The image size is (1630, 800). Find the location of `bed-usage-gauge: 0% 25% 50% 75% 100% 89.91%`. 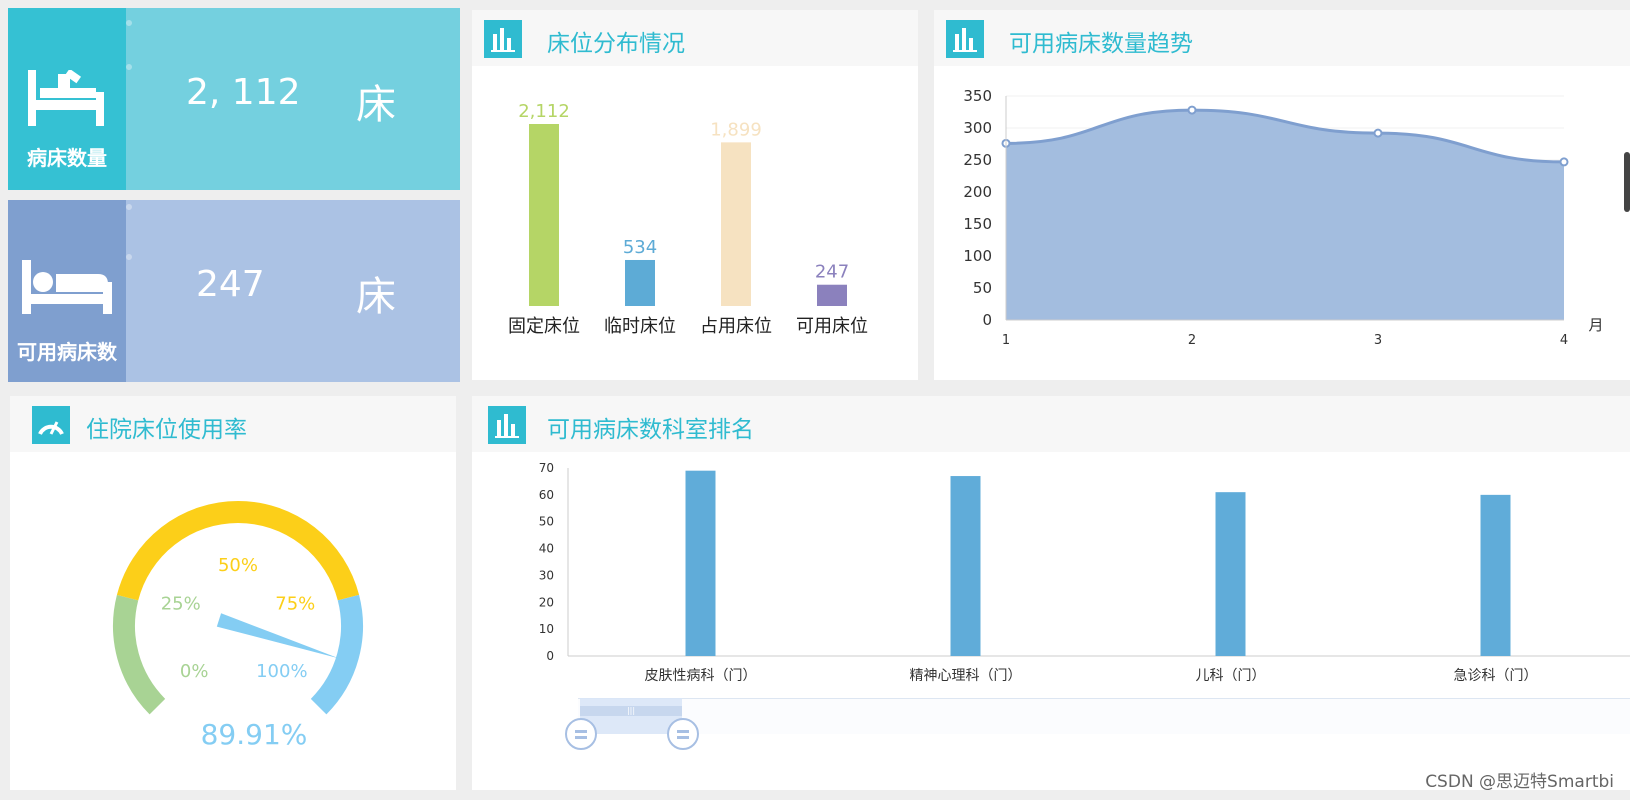

bed-usage-gauge: 0% 25% 50% 75% 100% 89.91% is located at coordinates (238, 626).